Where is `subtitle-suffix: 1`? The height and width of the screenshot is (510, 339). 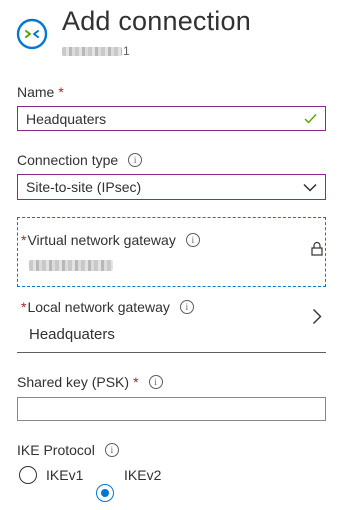
subtitle-suffix: 1 is located at coordinates (126, 51).